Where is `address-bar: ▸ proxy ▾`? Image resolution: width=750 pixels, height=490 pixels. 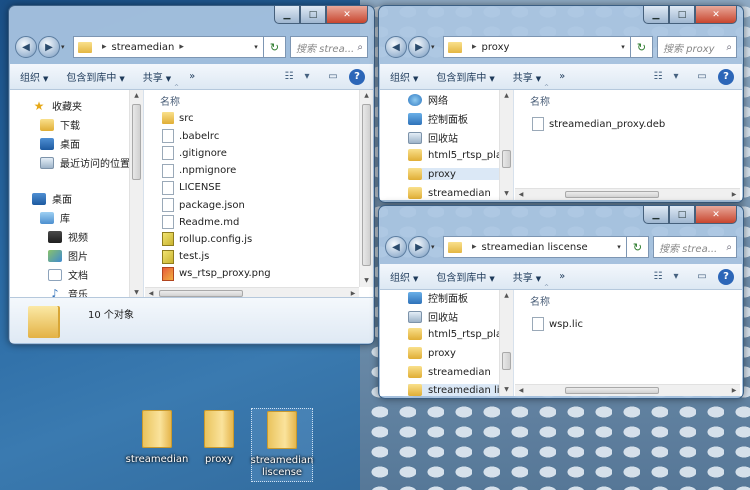 address-bar: ▸ proxy ▾ is located at coordinates (537, 47).